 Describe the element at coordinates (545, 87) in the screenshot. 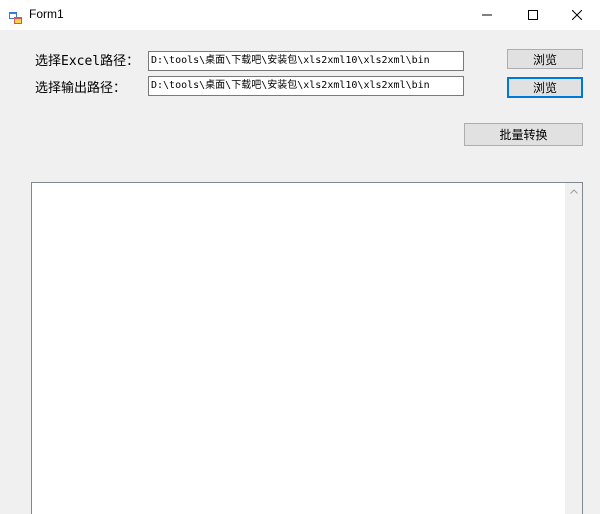

I see `browse-output-button: 浏览` at that location.